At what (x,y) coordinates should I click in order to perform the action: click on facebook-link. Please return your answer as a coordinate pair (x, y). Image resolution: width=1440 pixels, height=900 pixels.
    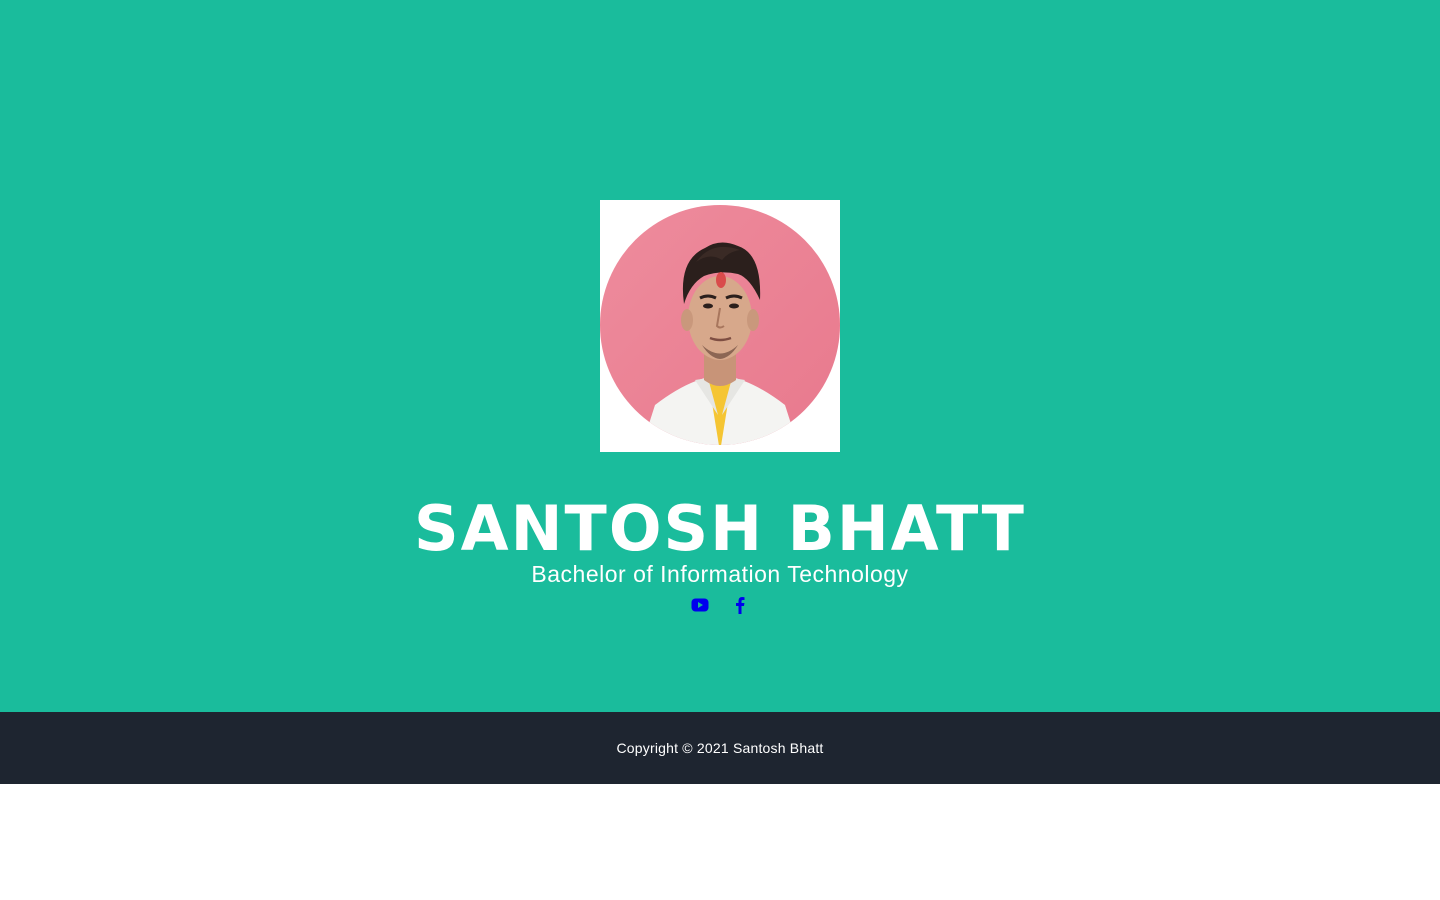
    Looking at the image, I should click on (740, 605).